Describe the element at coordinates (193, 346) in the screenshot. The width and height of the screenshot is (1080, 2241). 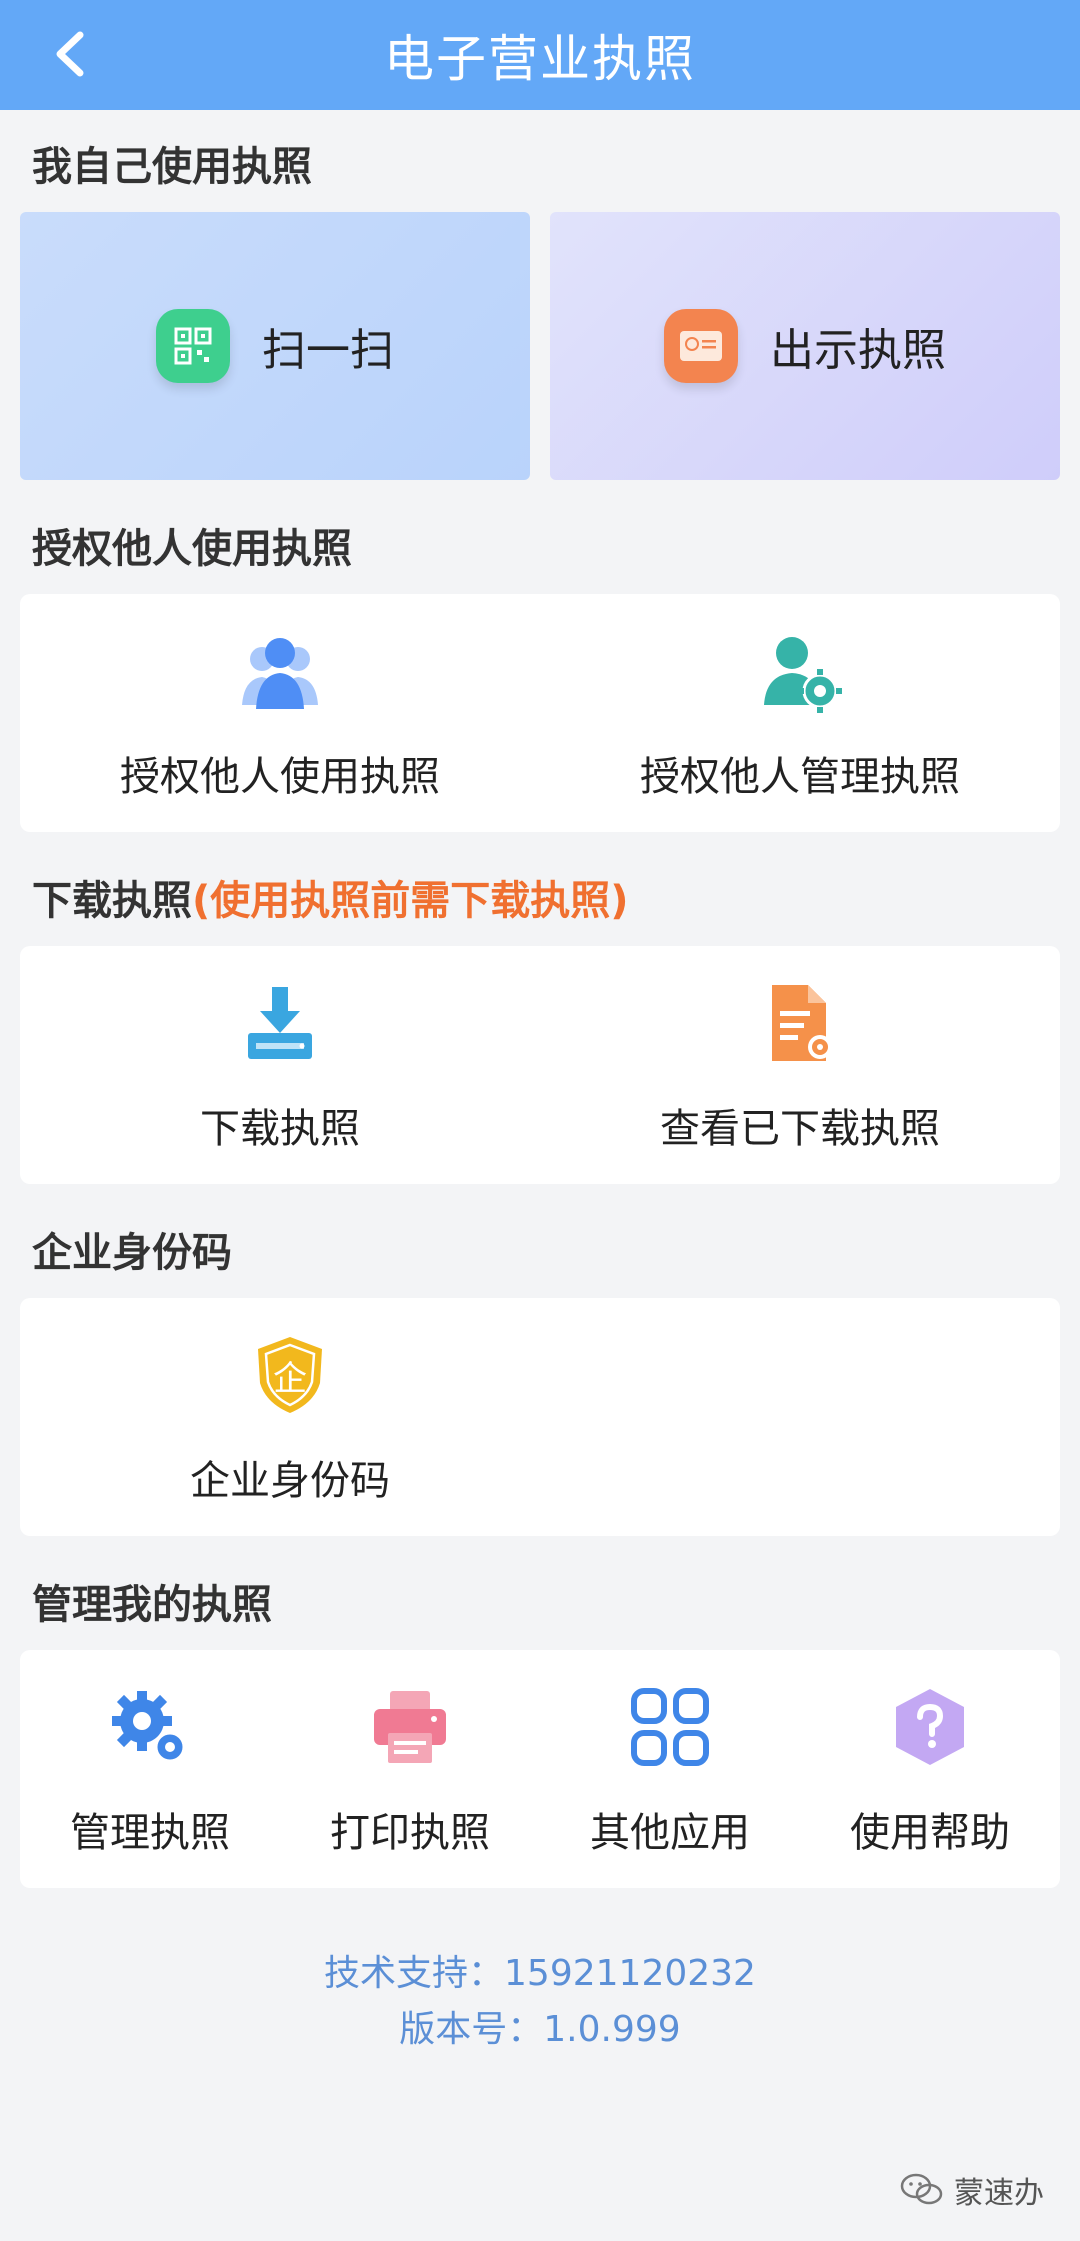
I see `qr-scan-icon` at that location.